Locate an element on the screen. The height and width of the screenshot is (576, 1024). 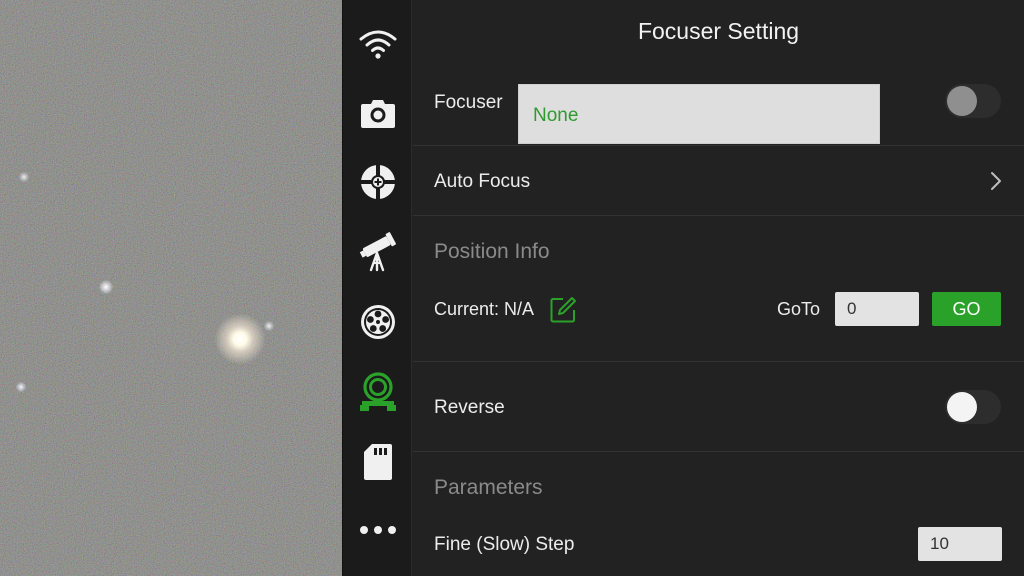
sidebar-item-more is located at coordinates (378, 530).